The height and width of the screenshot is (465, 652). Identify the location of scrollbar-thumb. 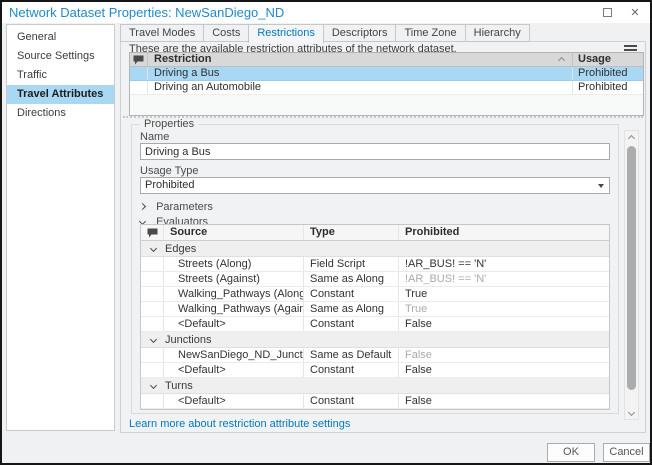
(631, 268).